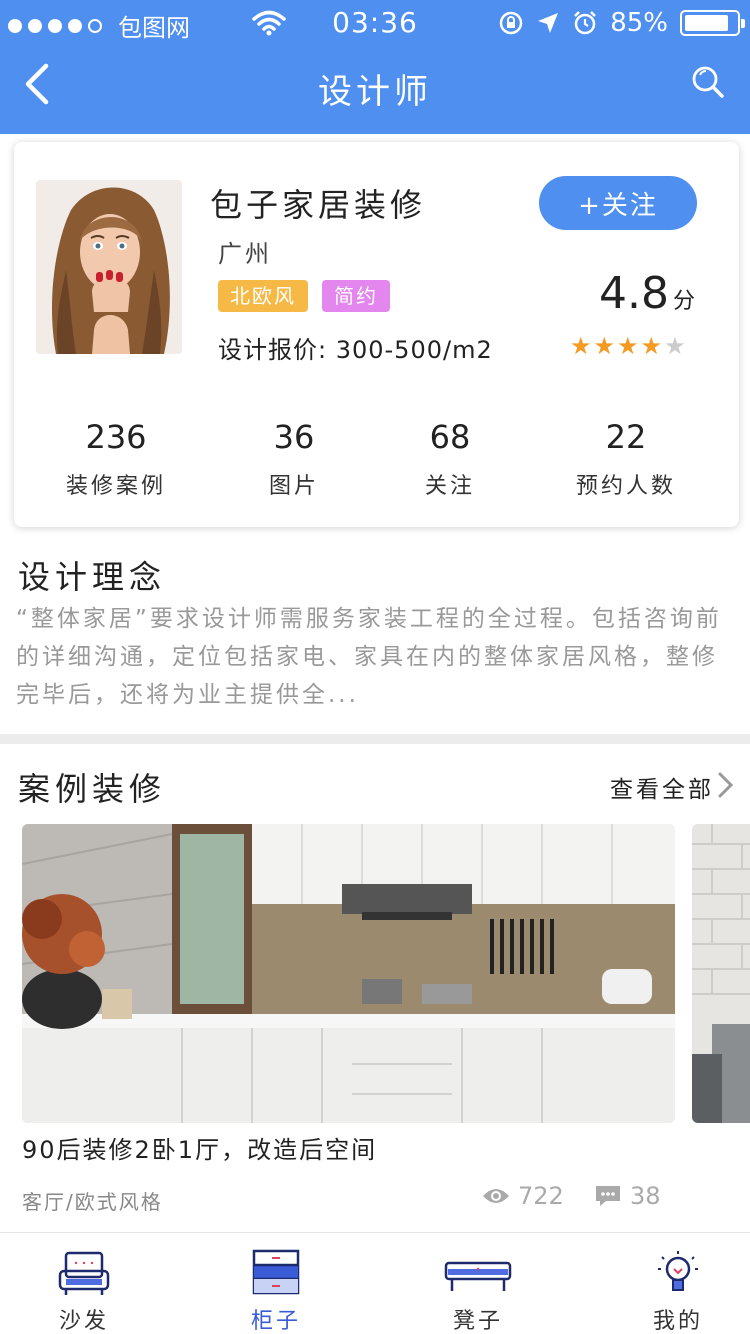  Describe the element at coordinates (245, 254) in the screenshot. I see `designer-city: 广州` at that location.